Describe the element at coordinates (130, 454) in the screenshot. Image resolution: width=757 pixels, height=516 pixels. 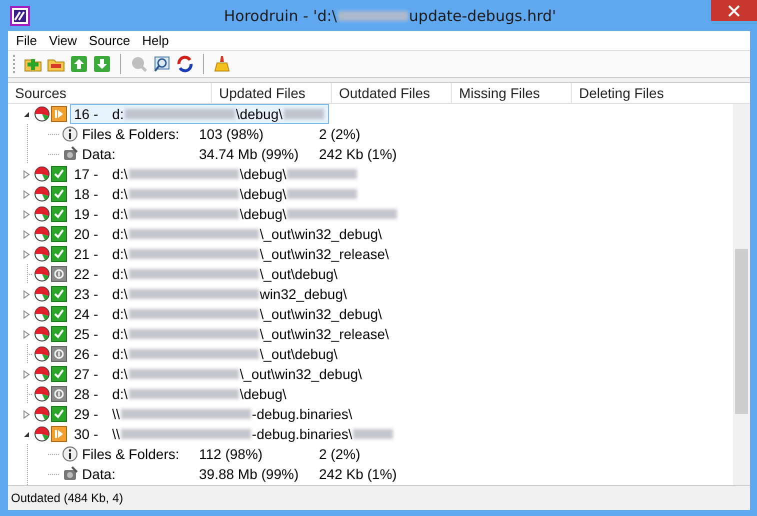
I see `stat-label: Files & Folders:` at that location.